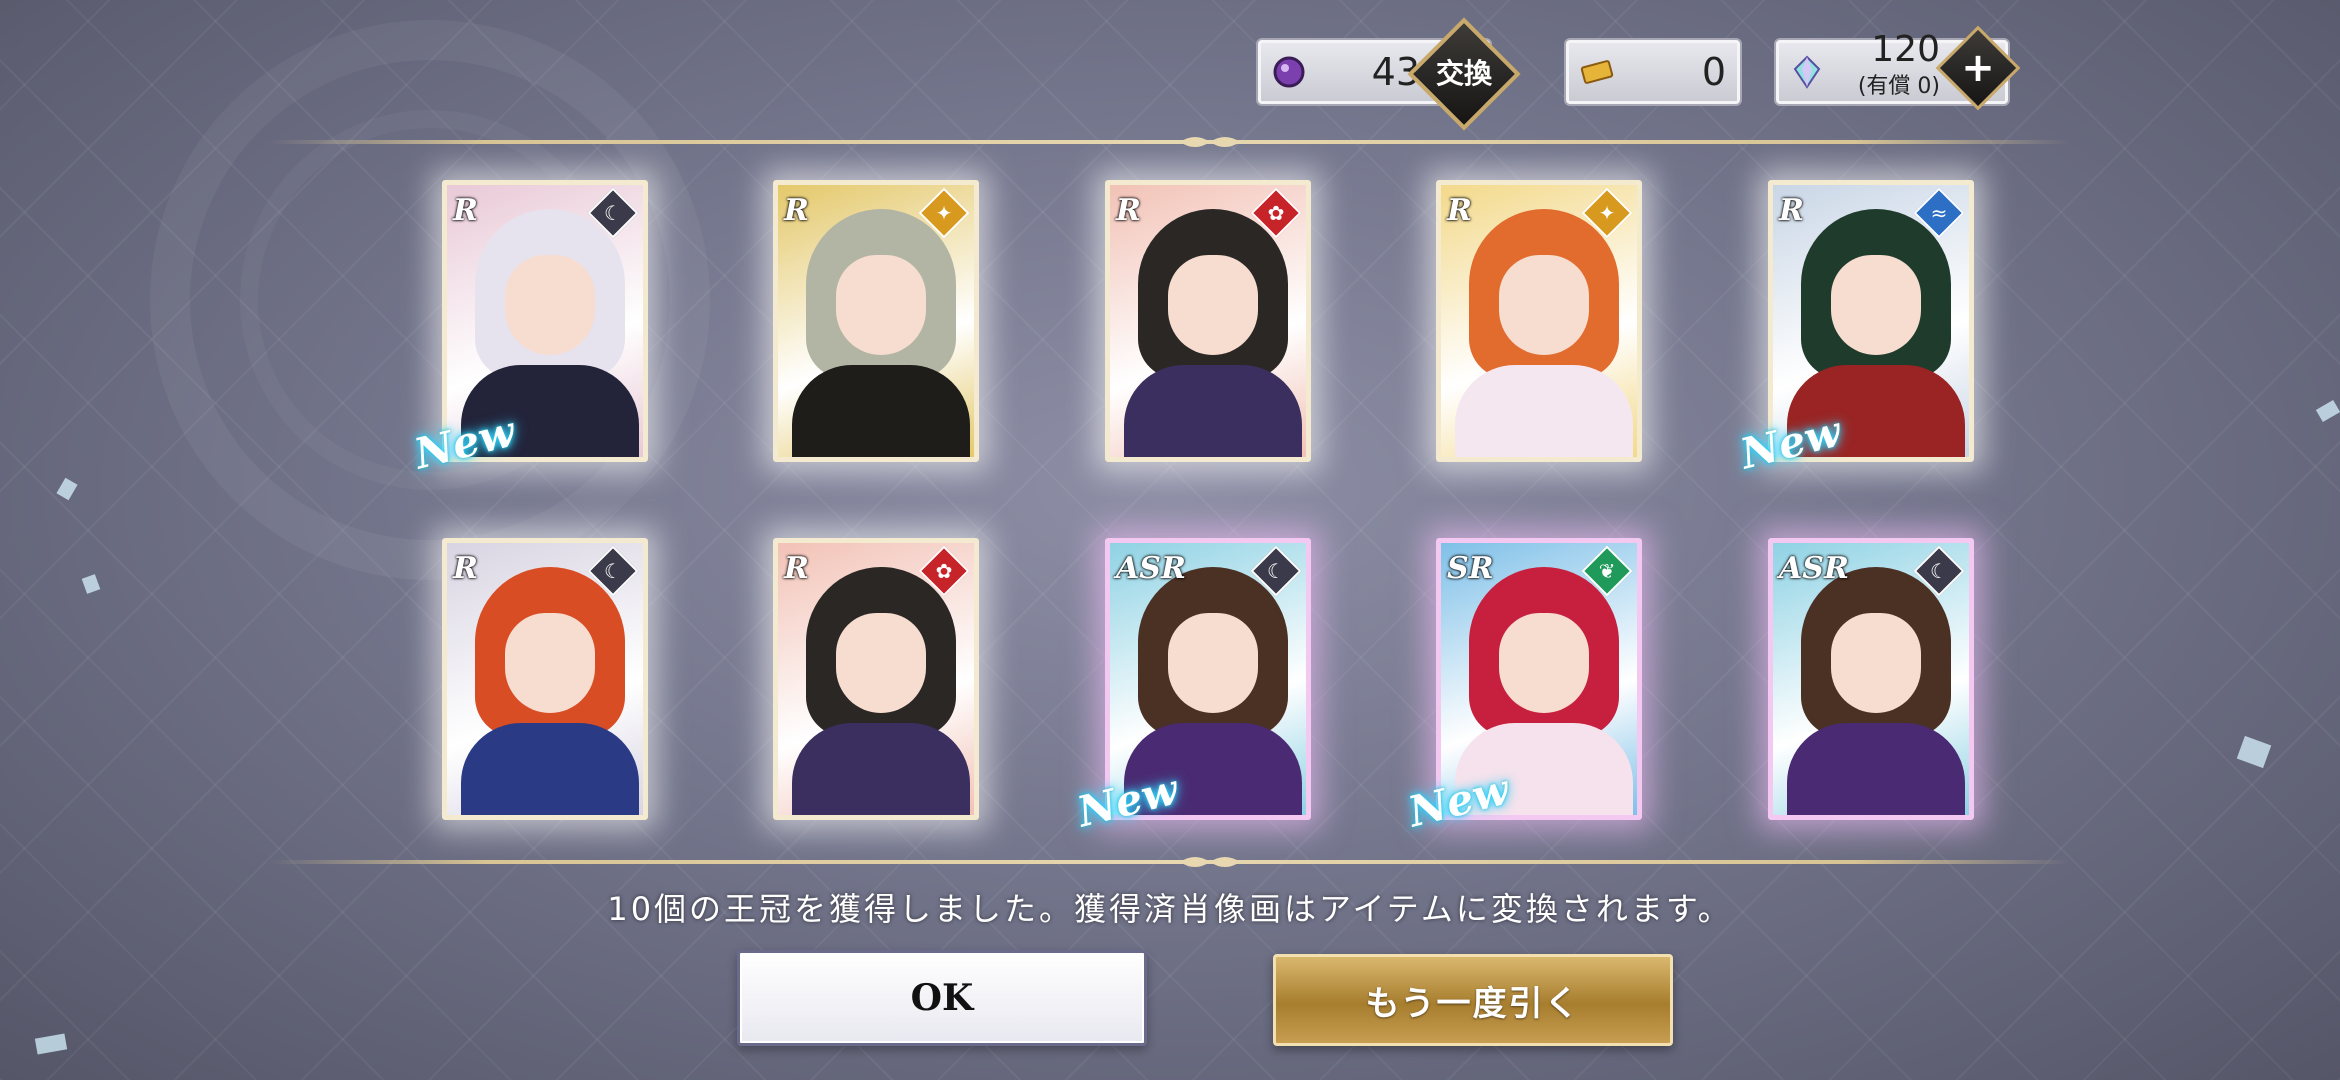 This screenshot has height=1080, width=2340. I want to click on bottom-divider, so click(1170, 862).